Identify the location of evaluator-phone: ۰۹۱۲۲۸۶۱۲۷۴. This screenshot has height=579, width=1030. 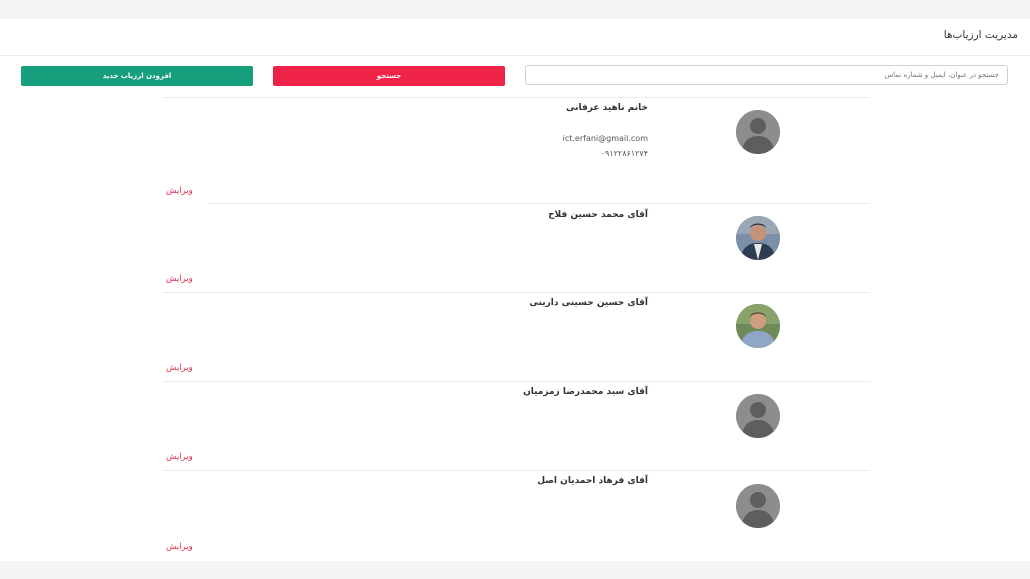
(624, 153).